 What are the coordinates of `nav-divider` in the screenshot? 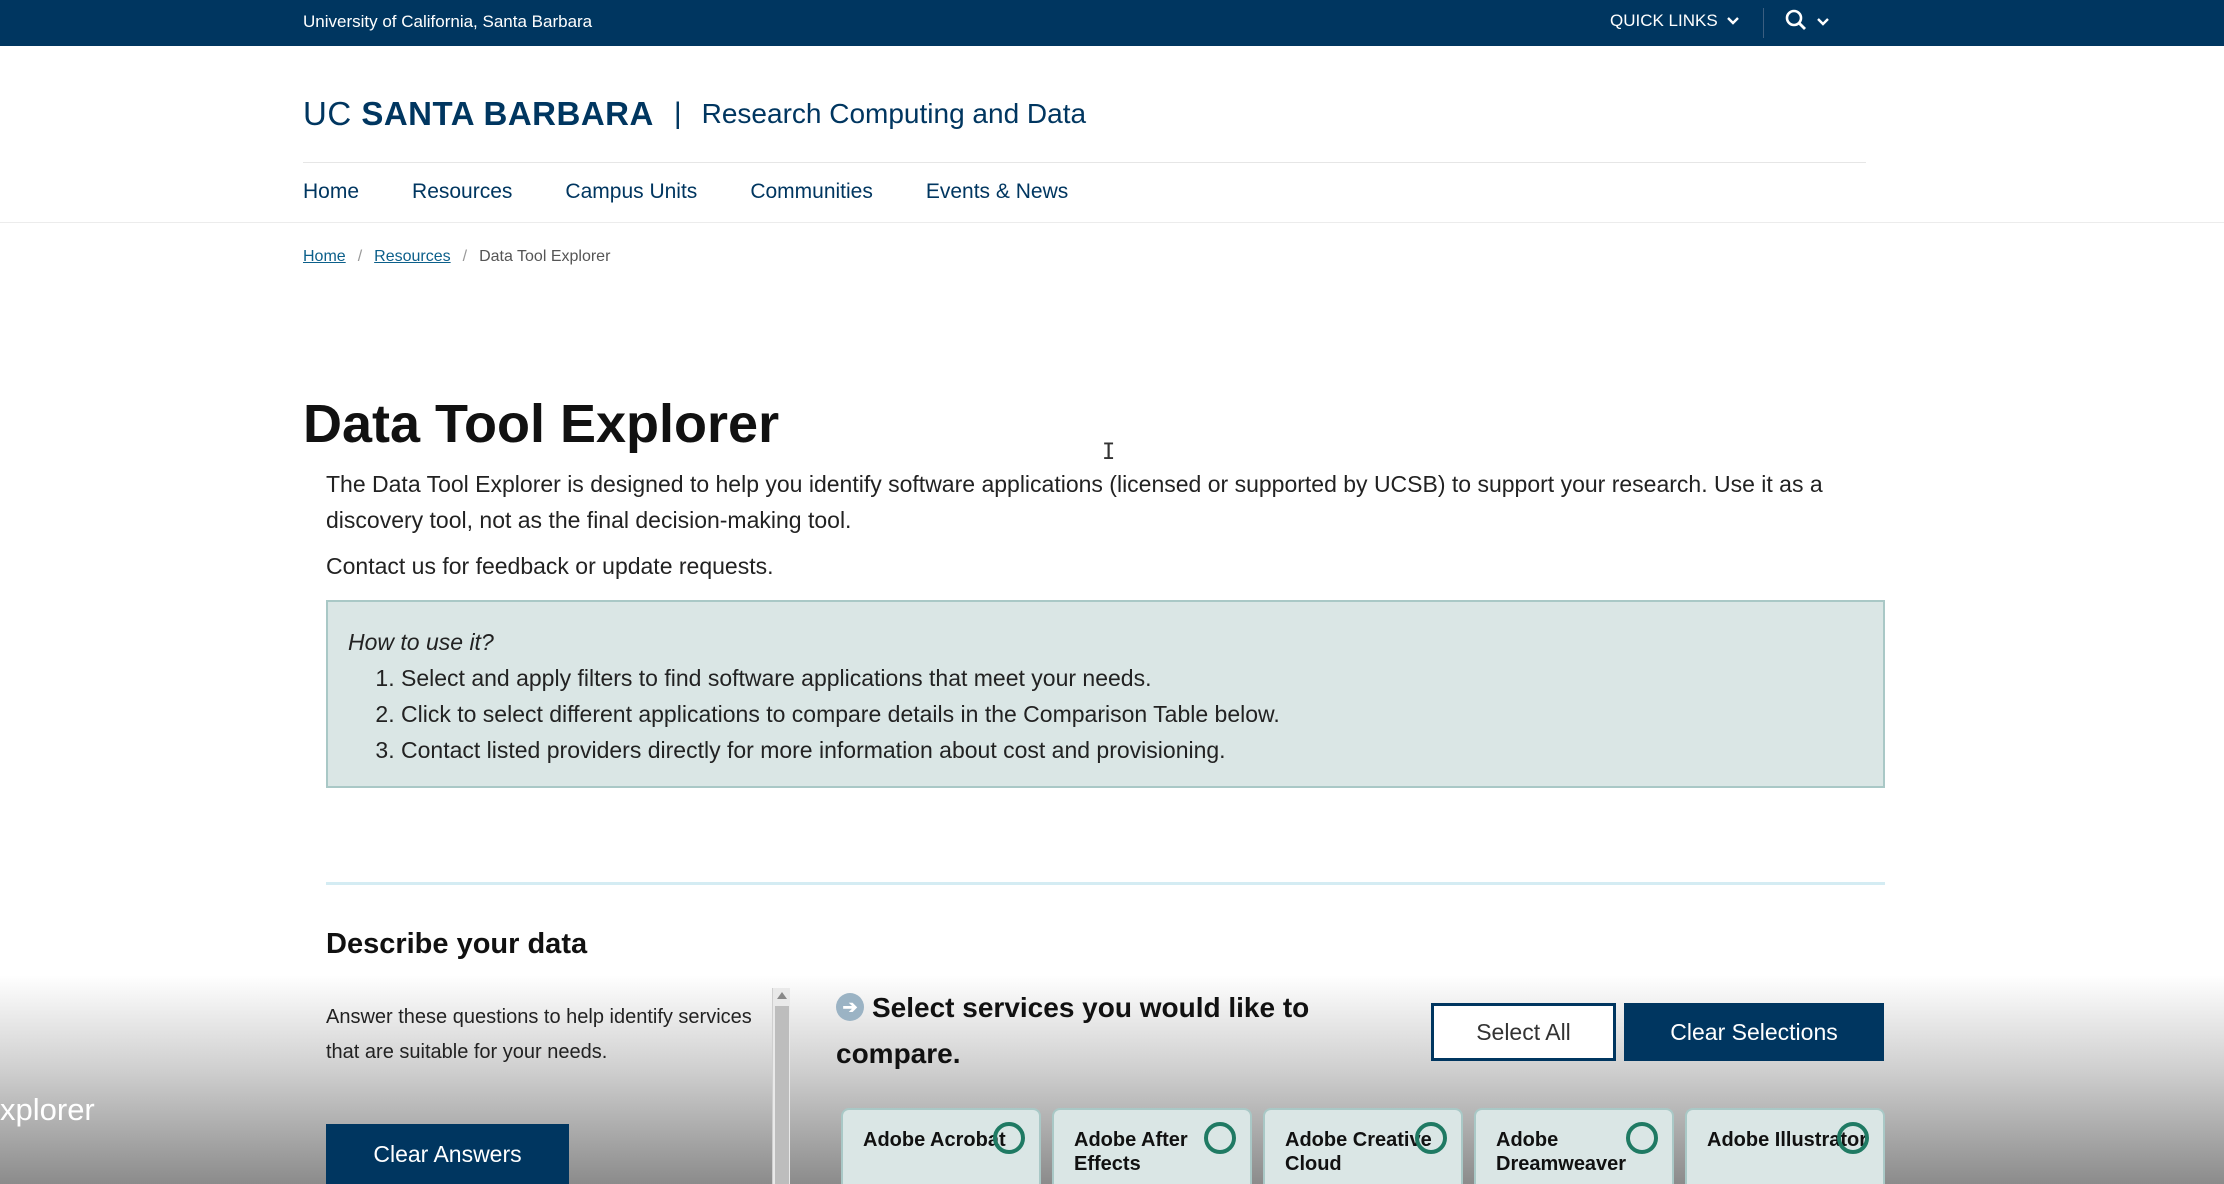 It's located at (1112, 222).